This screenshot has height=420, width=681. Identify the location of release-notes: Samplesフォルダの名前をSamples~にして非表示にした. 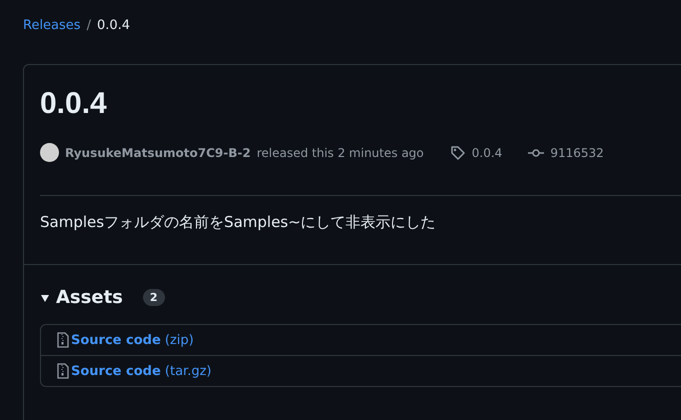
(238, 222).